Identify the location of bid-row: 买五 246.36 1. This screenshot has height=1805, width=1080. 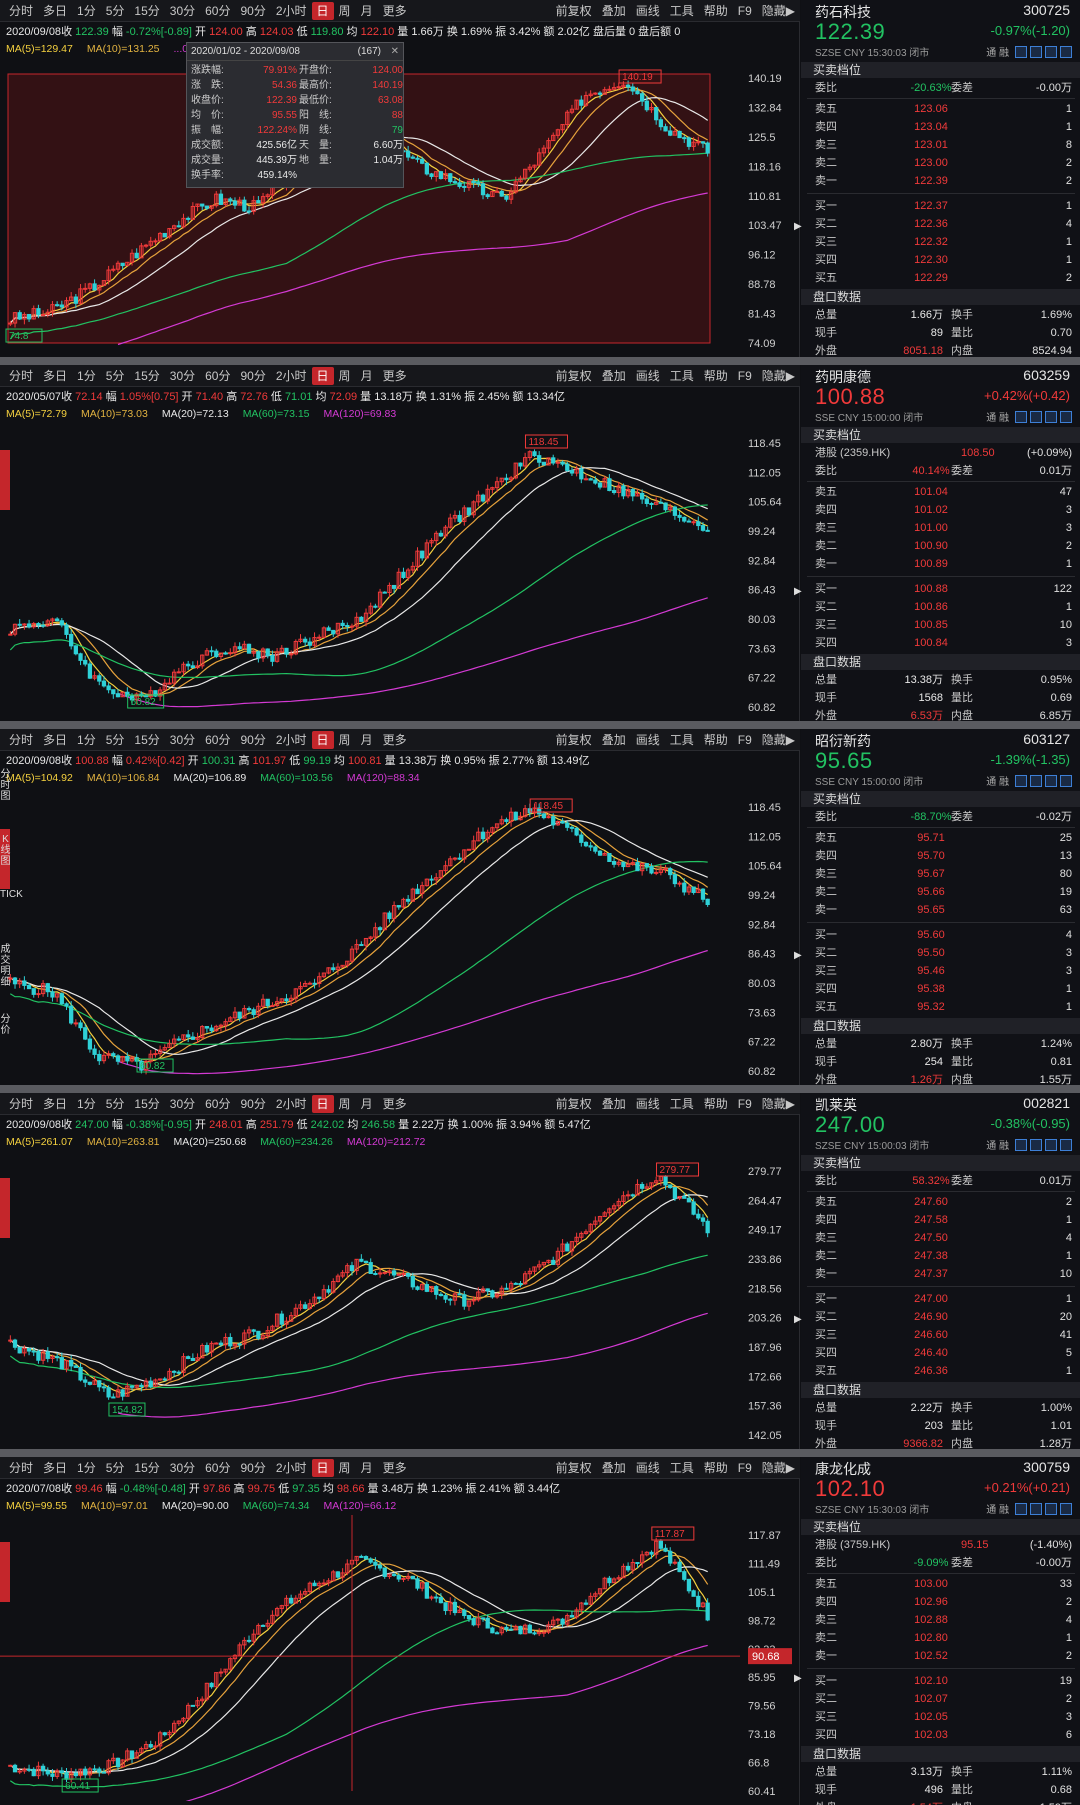
(940, 1371).